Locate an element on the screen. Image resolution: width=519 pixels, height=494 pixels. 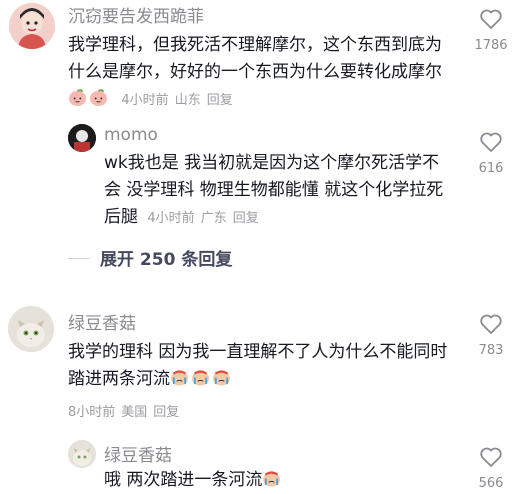
like-button: 783 is located at coordinates (491, 335).